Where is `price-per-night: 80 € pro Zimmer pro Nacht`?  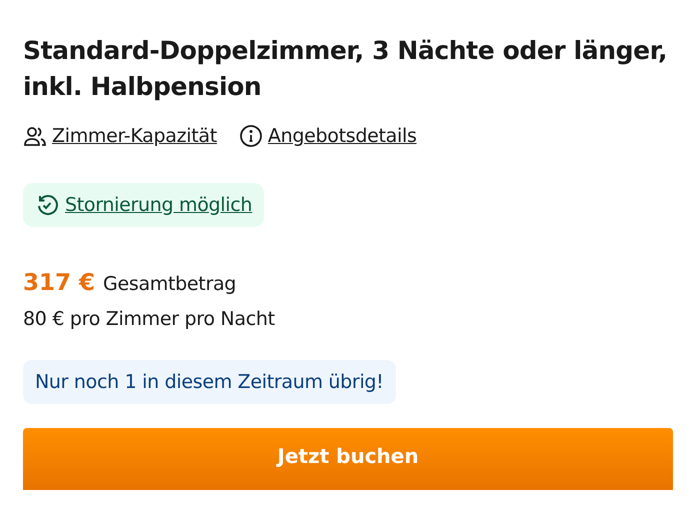 price-per-night: 80 € pro Zimmer pro Nacht is located at coordinates (149, 319).